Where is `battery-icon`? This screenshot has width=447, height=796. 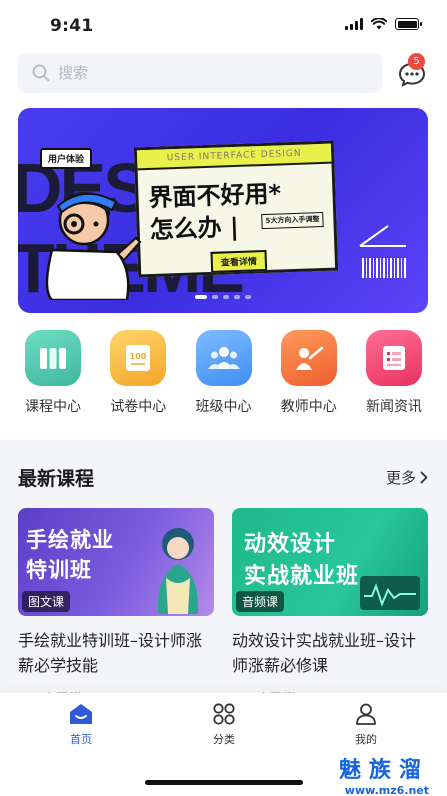 battery-icon is located at coordinates (408, 24).